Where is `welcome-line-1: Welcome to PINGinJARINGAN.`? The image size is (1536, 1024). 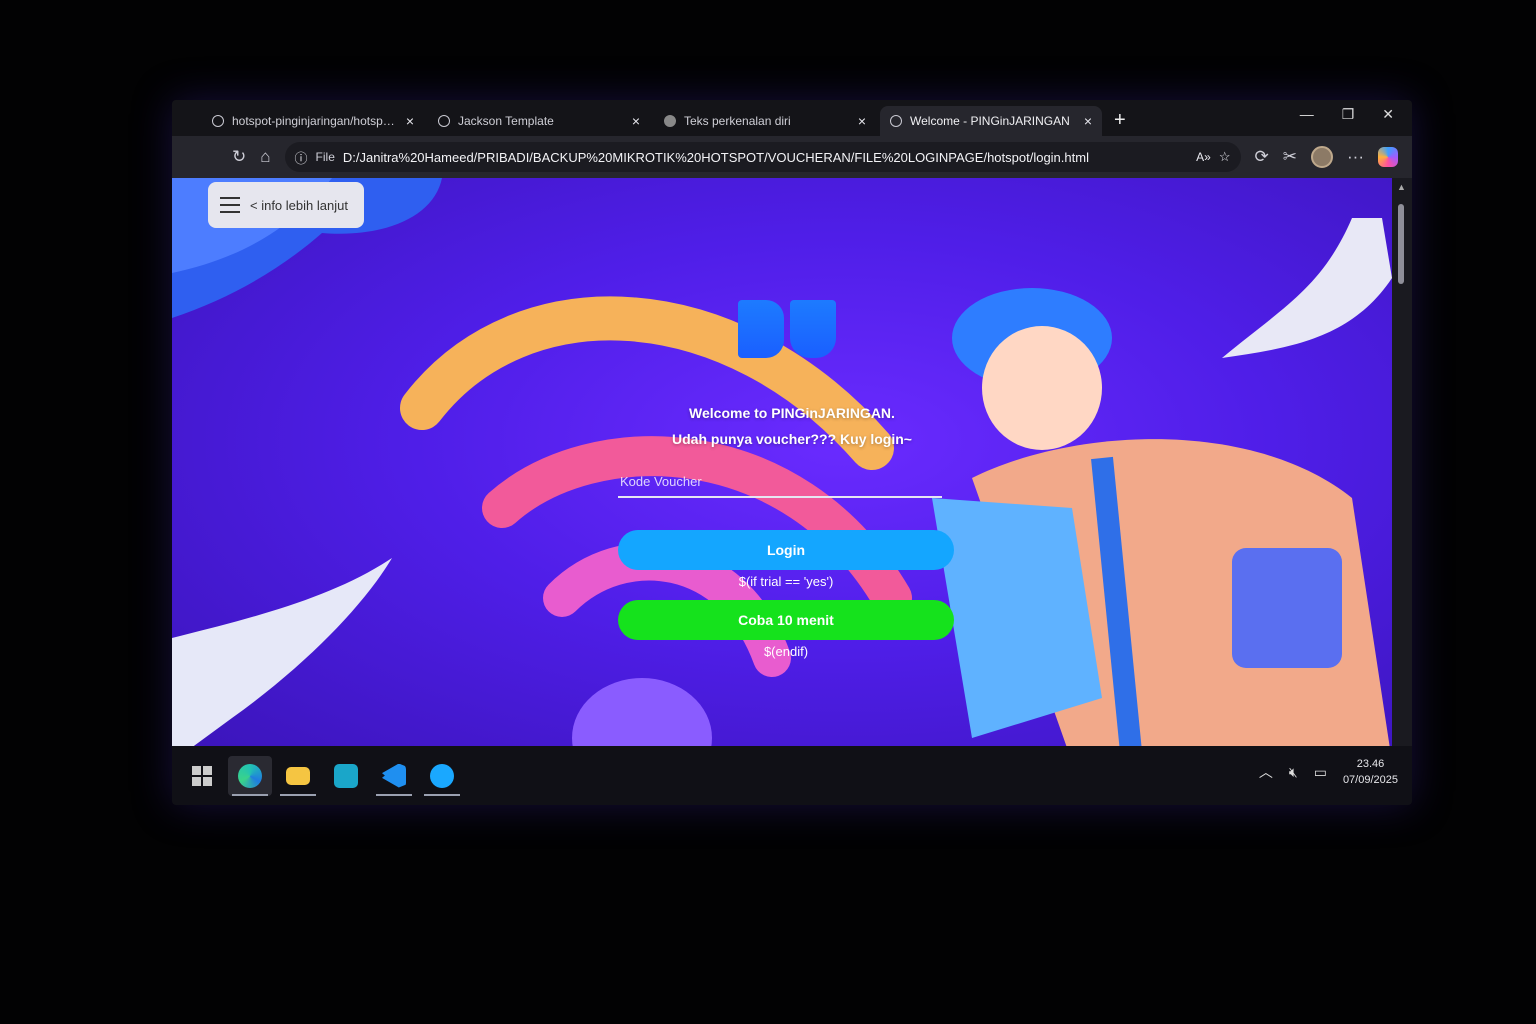 welcome-line-1: Welcome to PINGinJARINGAN. is located at coordinates (792, 413).